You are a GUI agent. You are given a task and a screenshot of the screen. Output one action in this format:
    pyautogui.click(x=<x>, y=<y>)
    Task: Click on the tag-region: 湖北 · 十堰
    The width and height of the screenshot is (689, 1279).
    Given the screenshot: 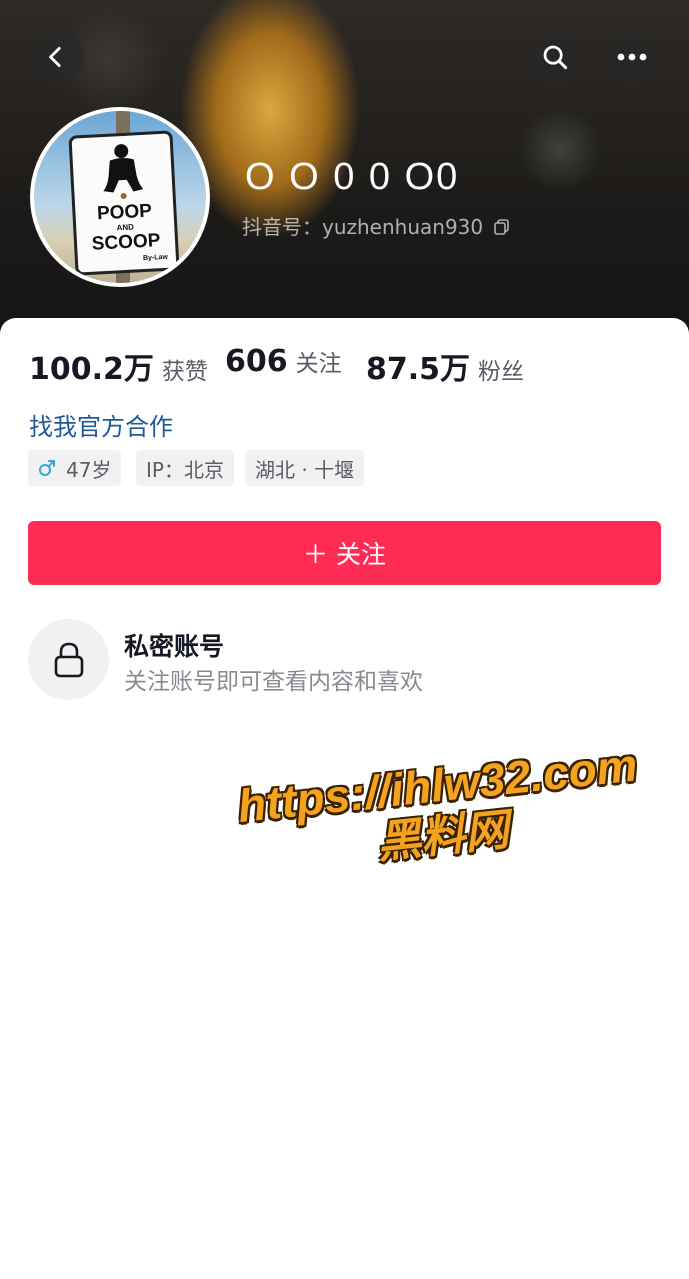 What is the action you would take?
    pyautogui.click(x=305, y=468)
    